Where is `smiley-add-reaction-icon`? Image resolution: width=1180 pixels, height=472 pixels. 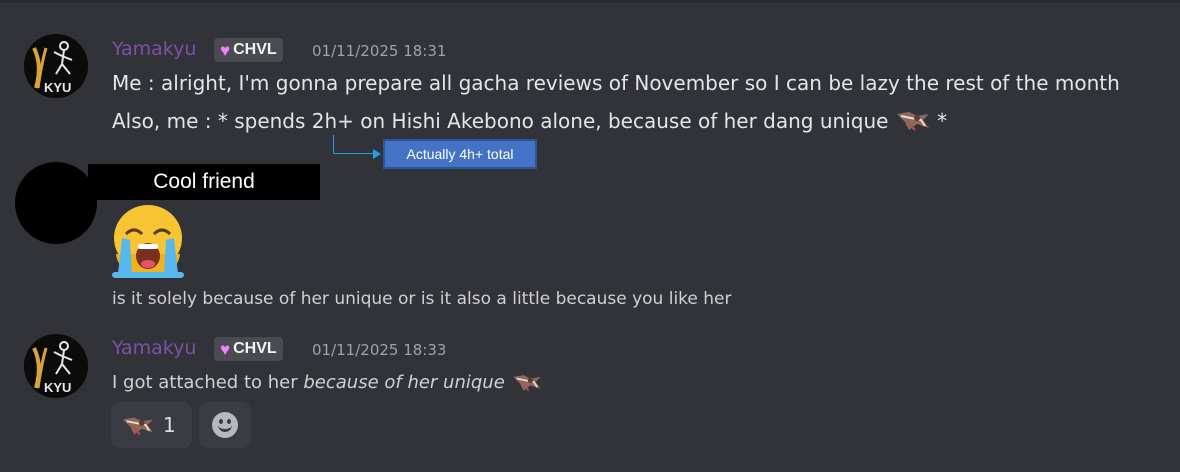
smiley-add-reaction-icon is located at coordinates (225, 425).